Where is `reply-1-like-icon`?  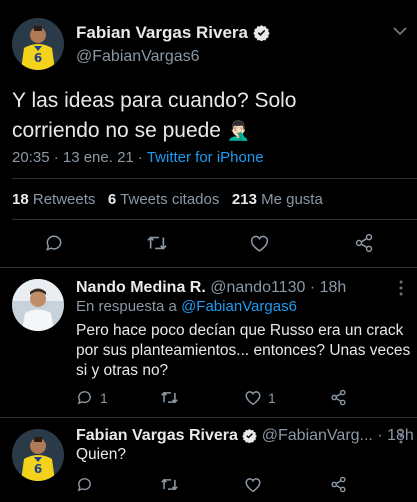 reply-1-like-icon is located at coordinates (253, 397).